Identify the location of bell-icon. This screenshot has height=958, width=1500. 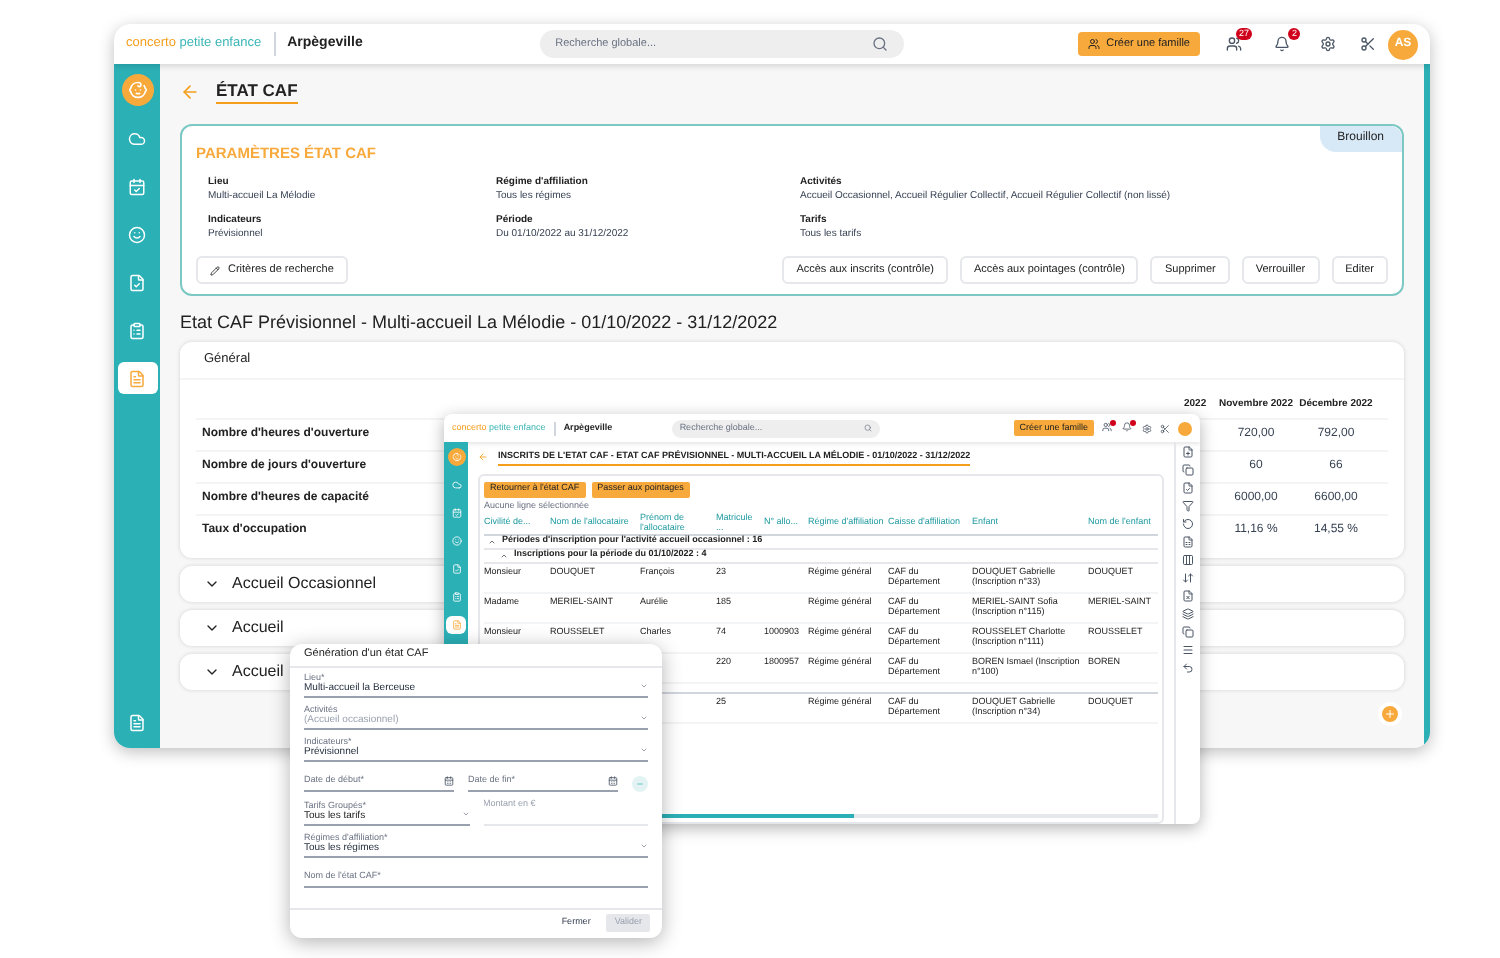
(1282, 44).